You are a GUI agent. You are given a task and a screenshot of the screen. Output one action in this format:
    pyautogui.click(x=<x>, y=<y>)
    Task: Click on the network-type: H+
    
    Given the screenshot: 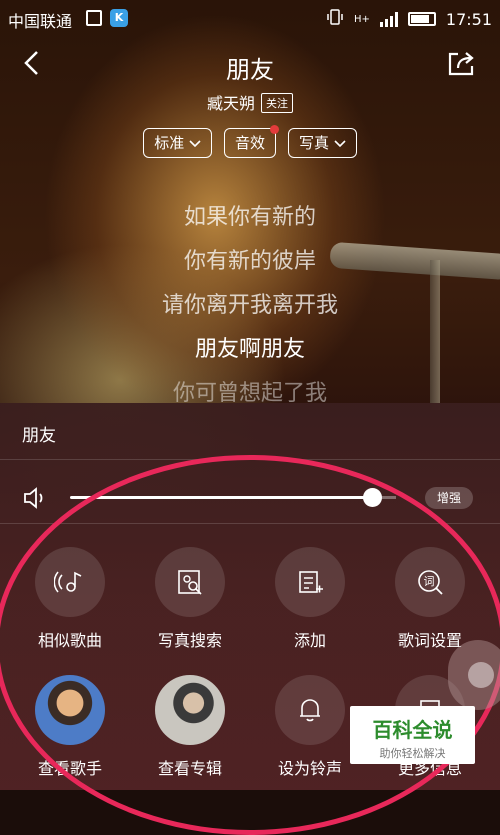 What is the action you would take?
    pyautogui.click(x=361, y=19)
    